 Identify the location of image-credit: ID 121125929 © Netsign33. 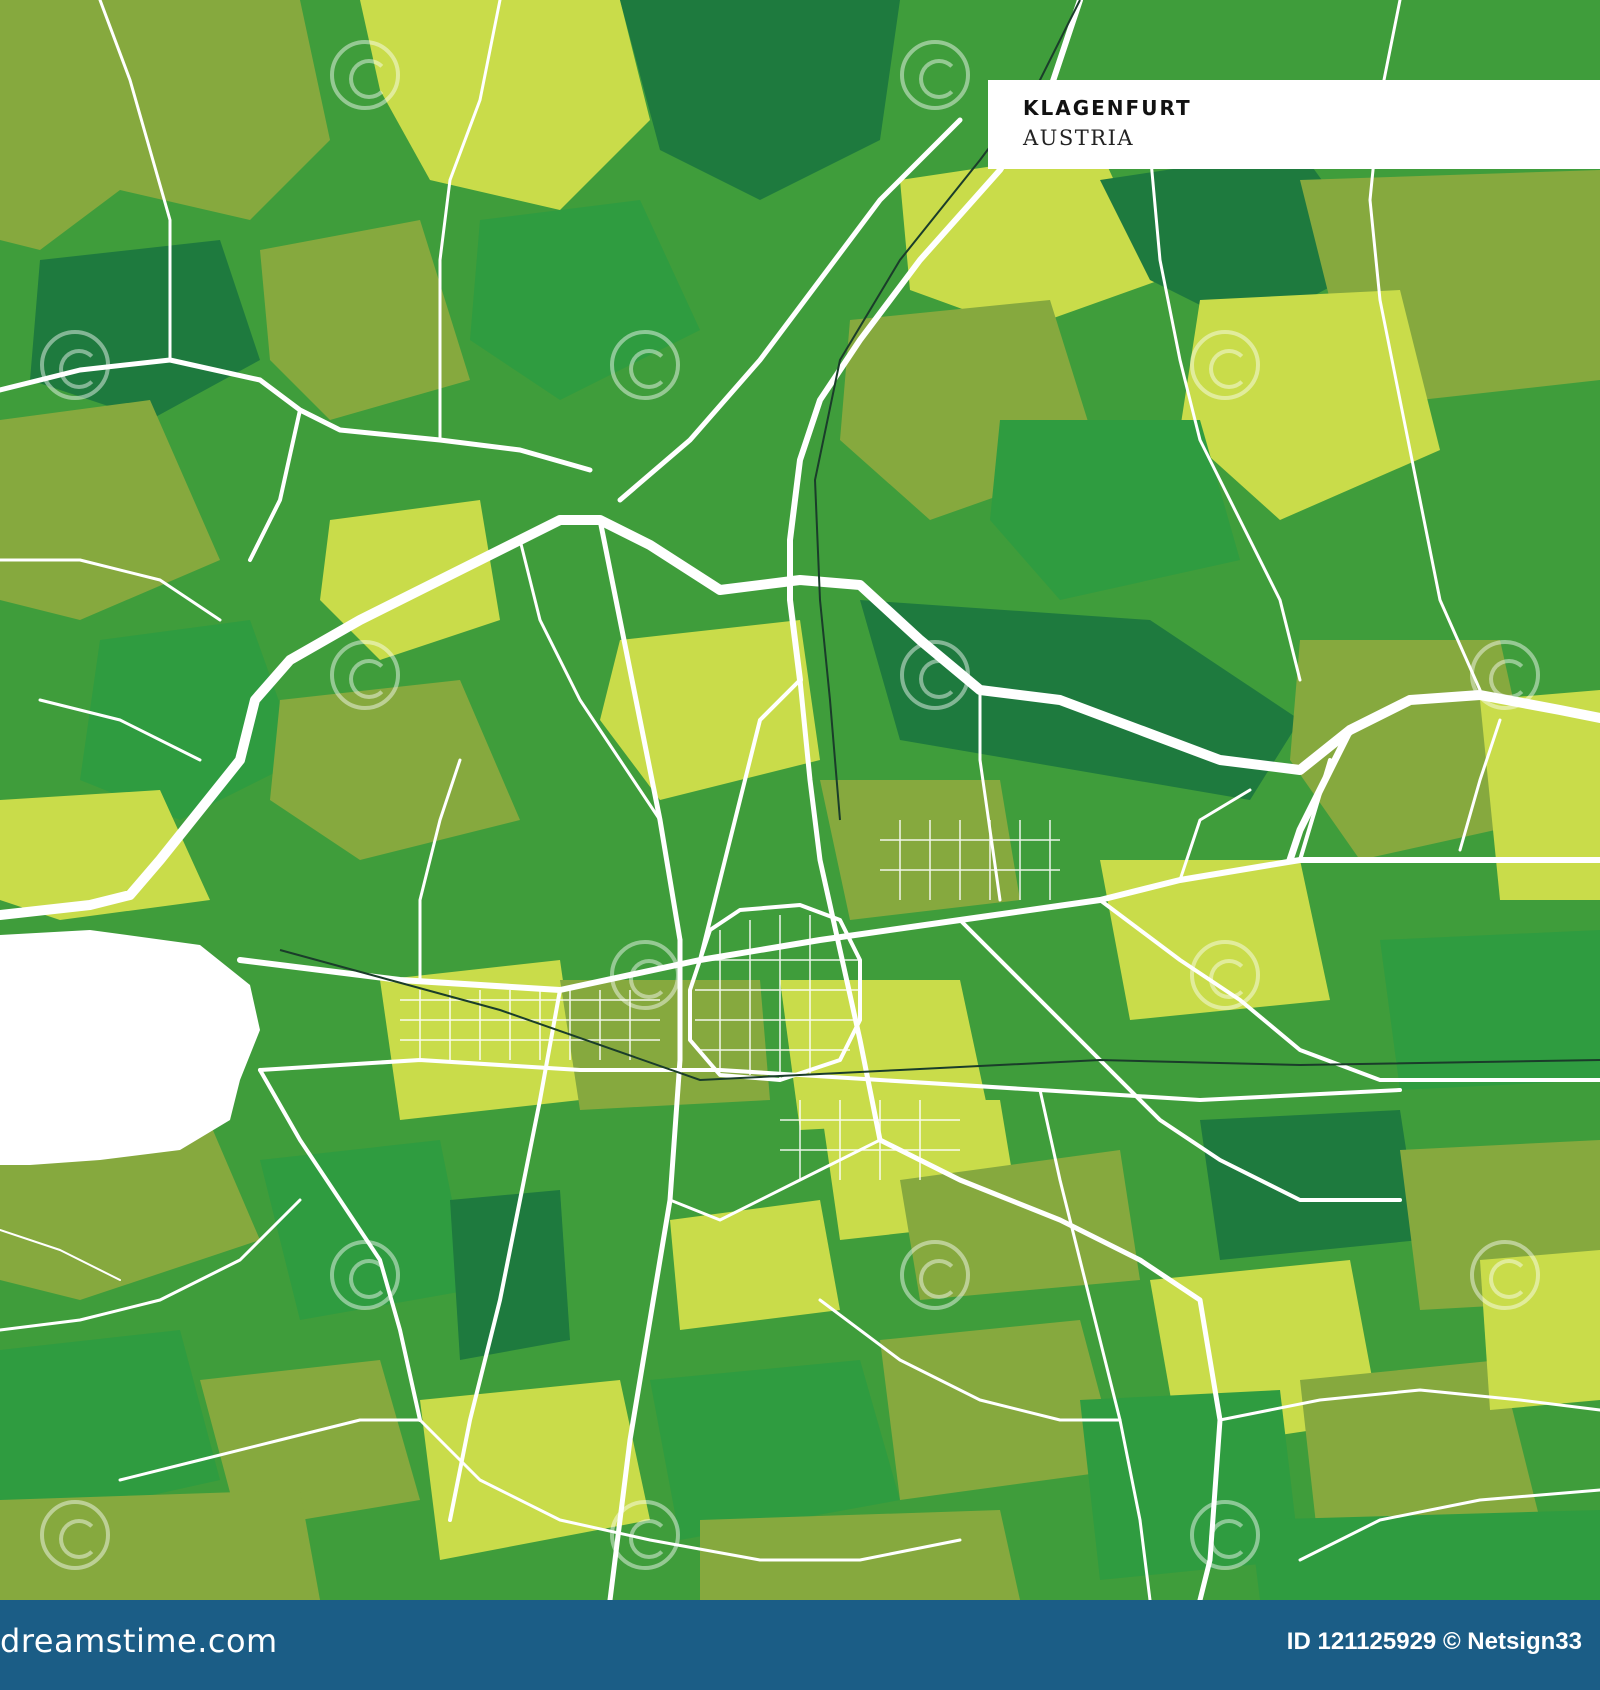
(1434, 1641).